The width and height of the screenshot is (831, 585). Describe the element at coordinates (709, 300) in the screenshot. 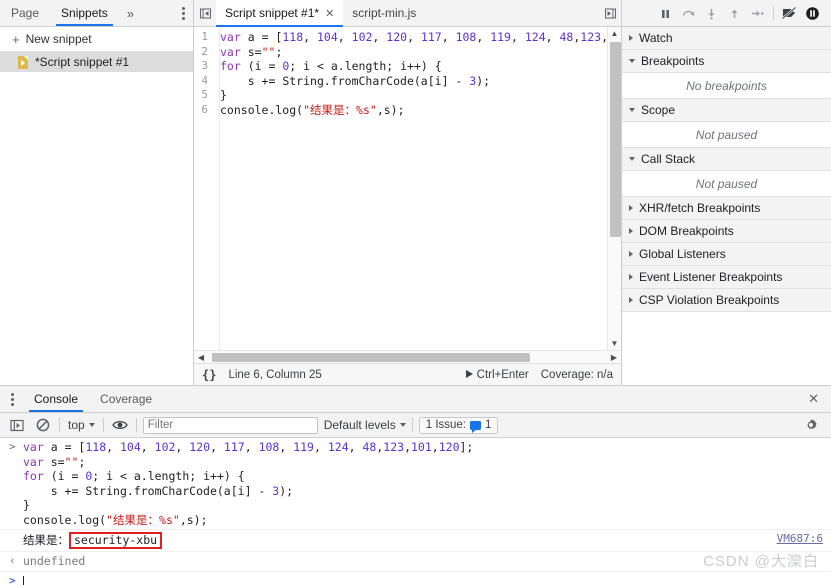

I see `section-title: CSP Violation Breakpoints` at that location.